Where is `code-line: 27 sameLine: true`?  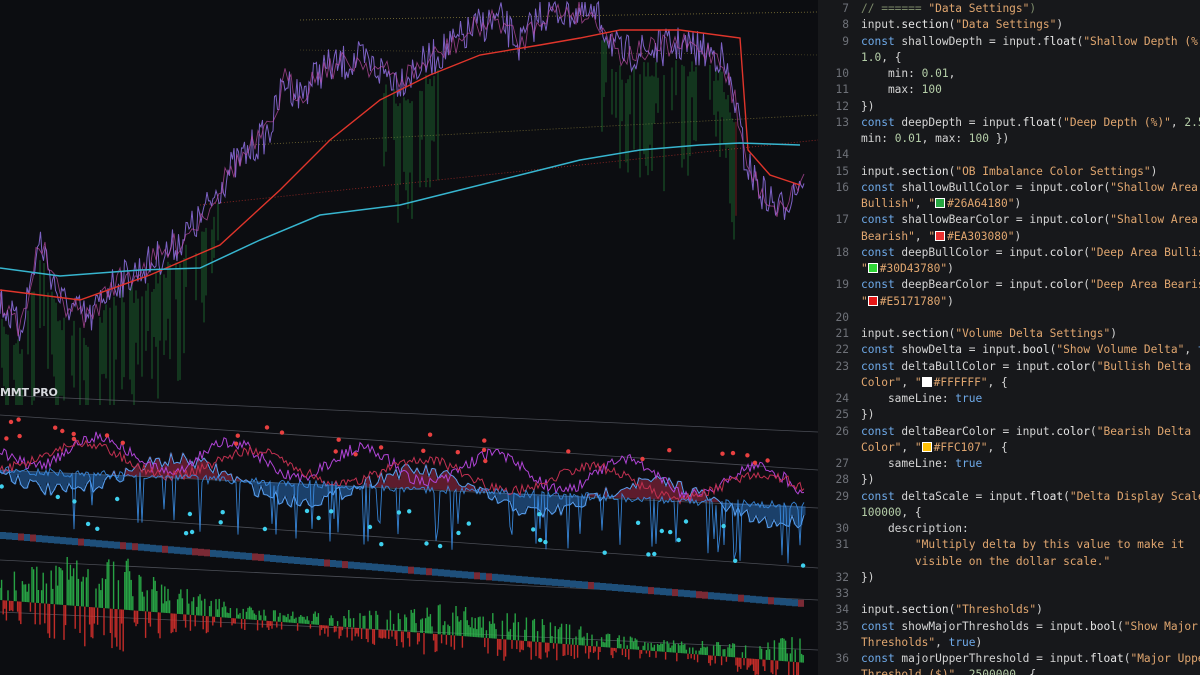
code-line: 27 sameLine: true is located at coordinates (1009, 464).